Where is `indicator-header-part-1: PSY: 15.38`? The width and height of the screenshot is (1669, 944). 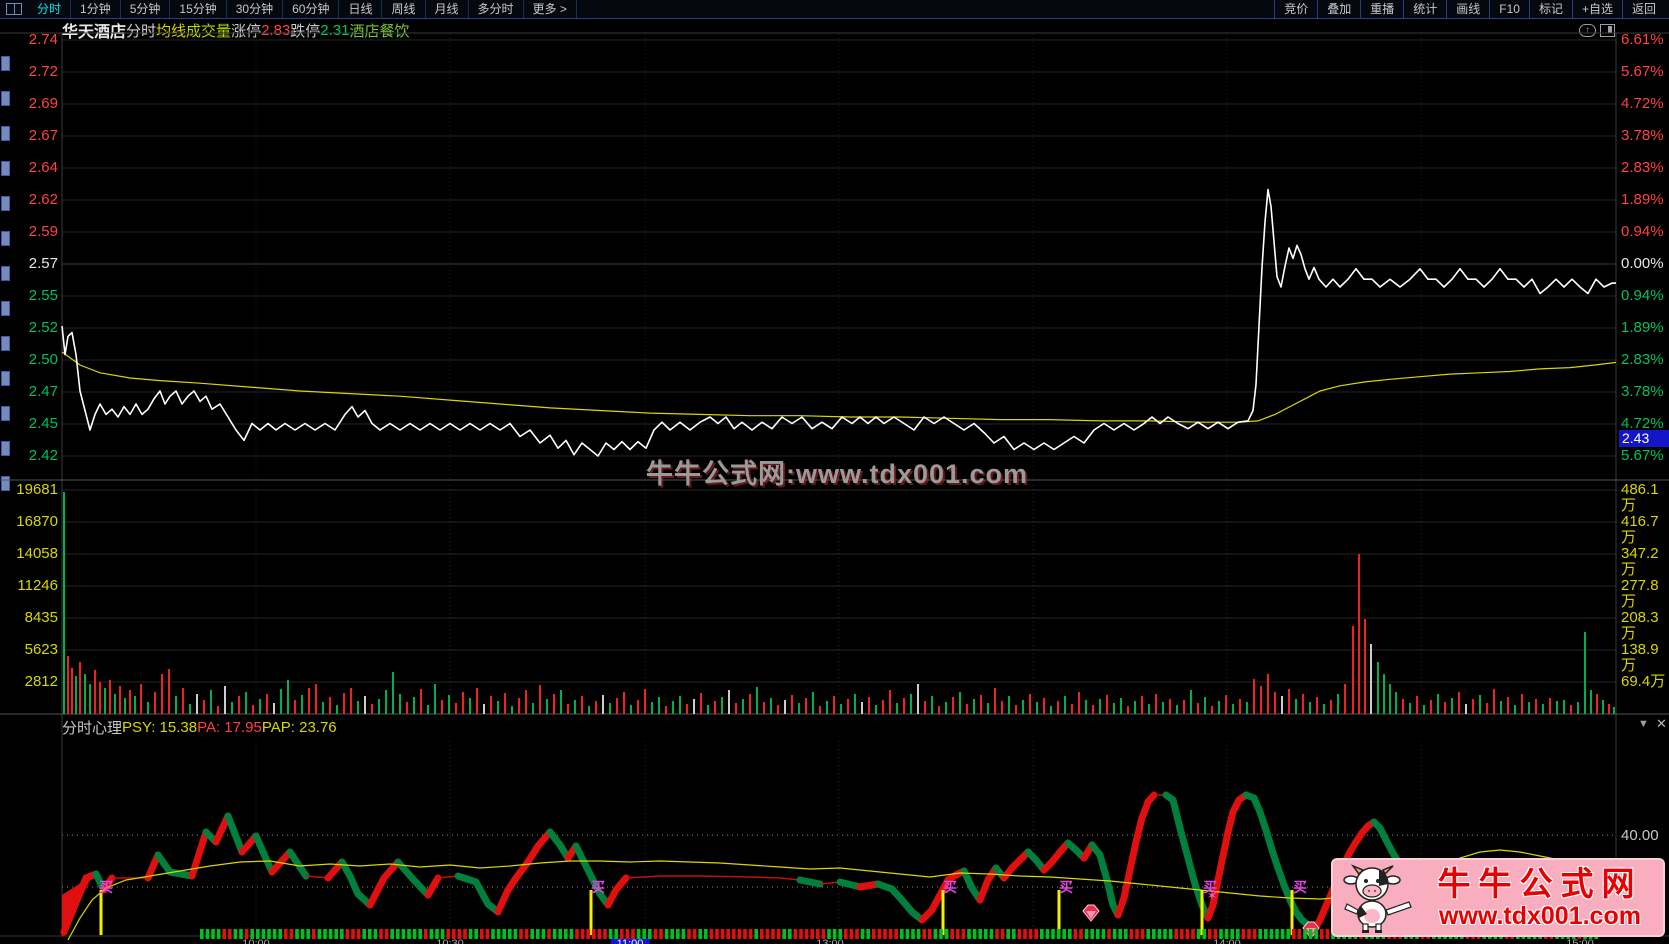
indicator-header-part-1: PSY: 15.38 is located at coordinates (160, 727).